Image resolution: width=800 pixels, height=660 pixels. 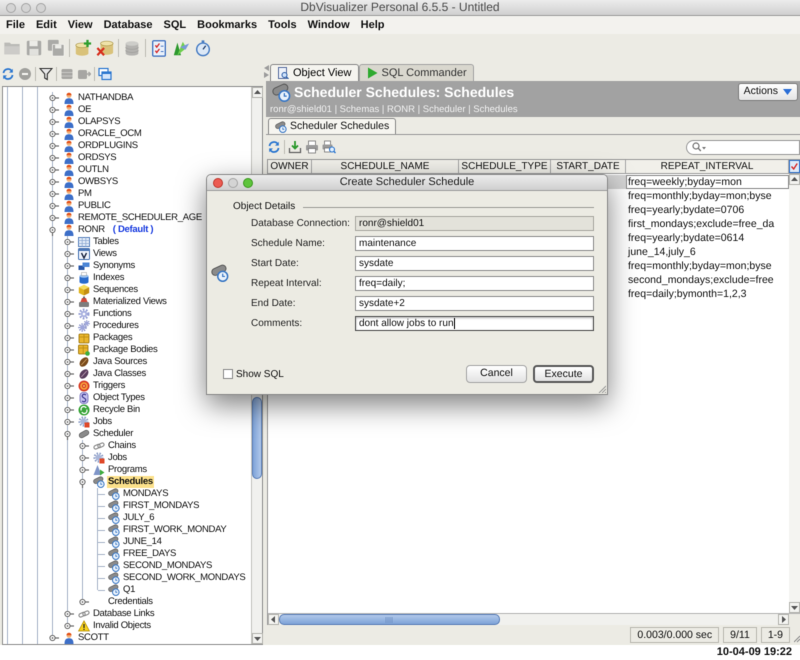 I want to click on table-cell-text: first_mondays;exclude=free_da, so click(x=701, y=224).